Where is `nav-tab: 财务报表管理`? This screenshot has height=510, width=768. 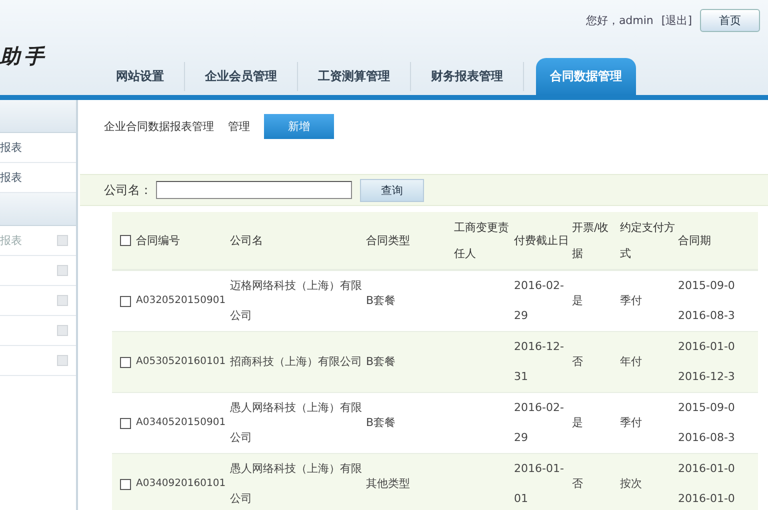
nav-tab: 财务报表管理 is located at coordinates (467, 76).